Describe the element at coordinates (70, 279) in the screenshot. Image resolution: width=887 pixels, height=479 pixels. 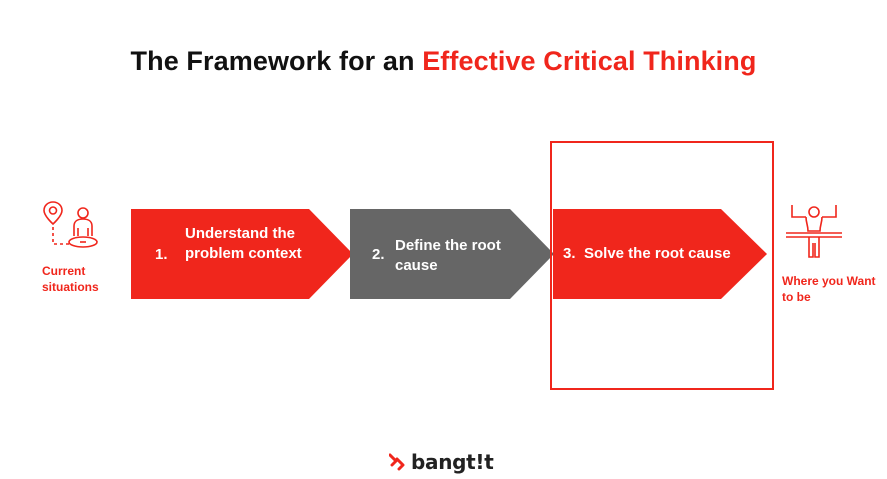
I see `start-label: Current situations` at that location.